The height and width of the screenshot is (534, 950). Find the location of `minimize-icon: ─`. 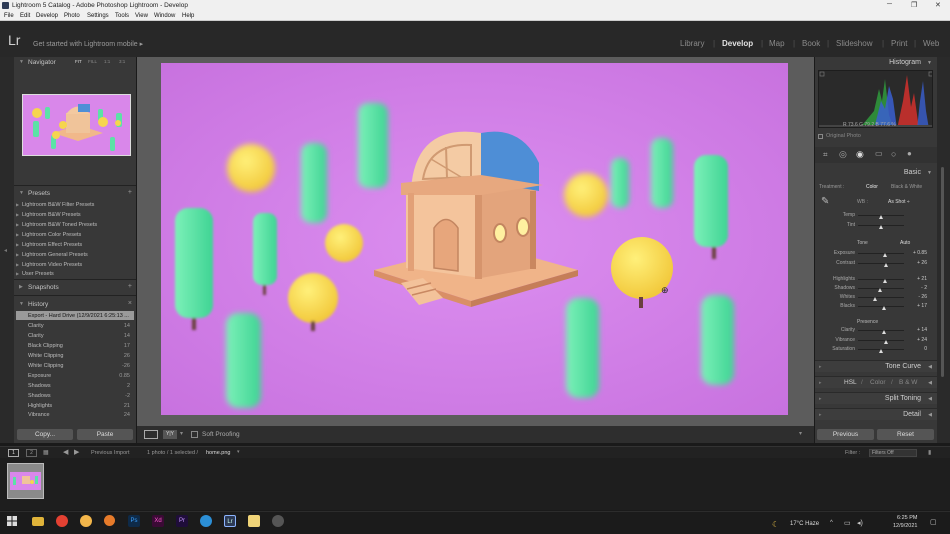

minimize-icon: ─ is located at coordinates (889, 4).